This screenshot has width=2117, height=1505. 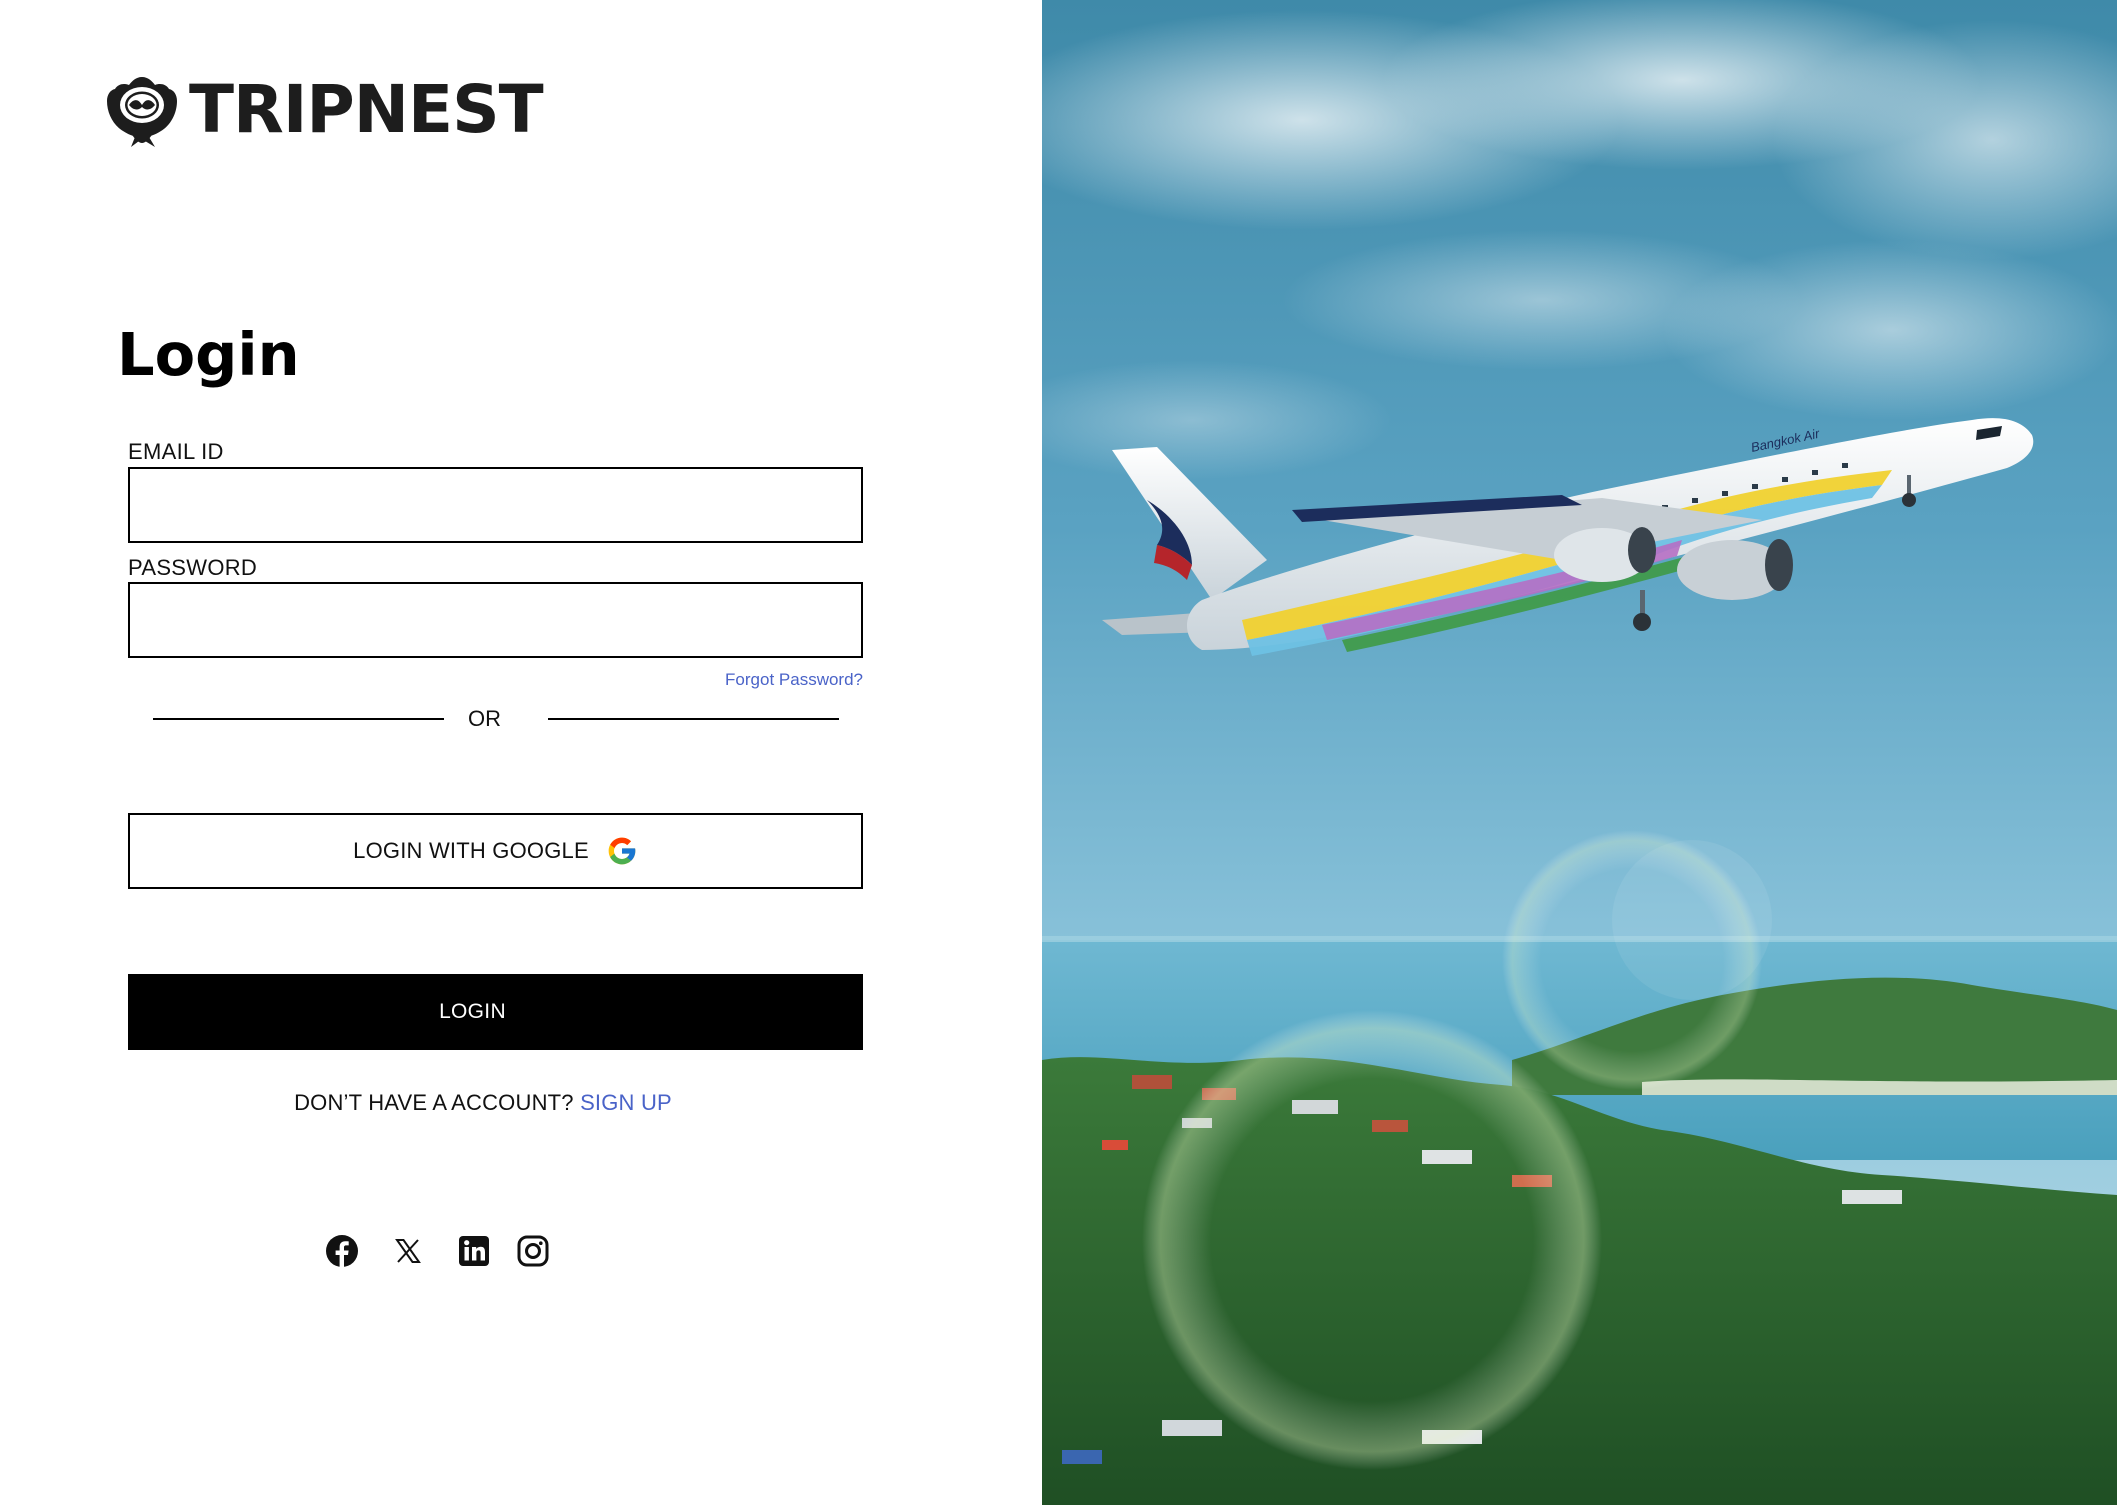 I want to click on linkedin-icon, so click(x=474, y=1251).